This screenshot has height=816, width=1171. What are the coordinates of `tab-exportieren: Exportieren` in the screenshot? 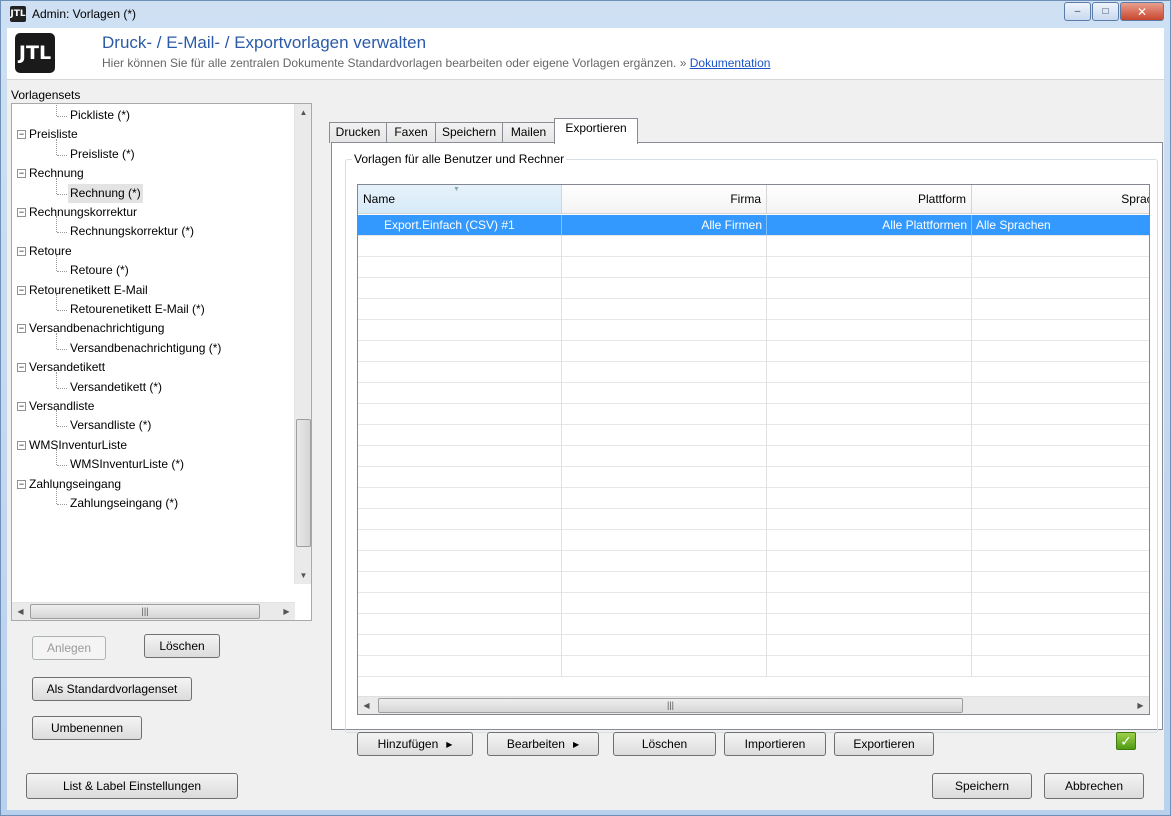 It's located at (596, 131).